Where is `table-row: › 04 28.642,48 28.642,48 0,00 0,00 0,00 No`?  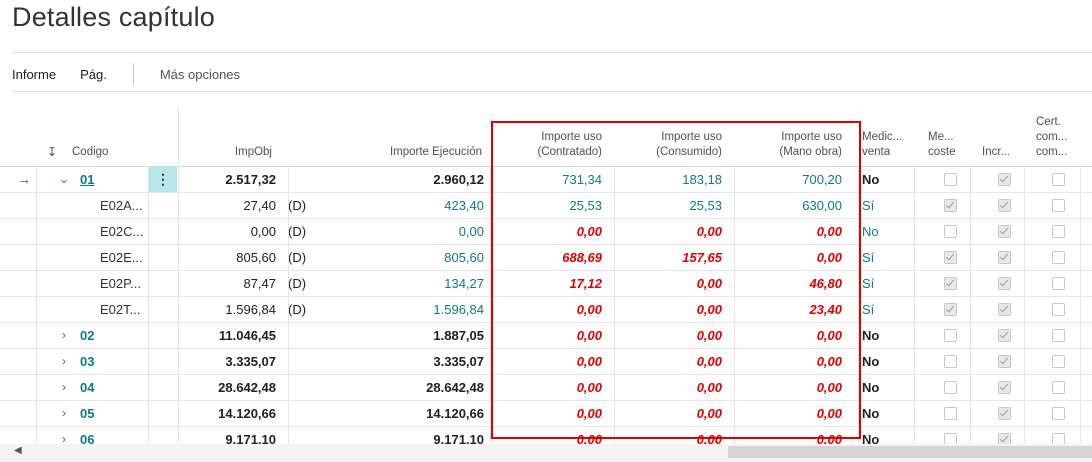 table-row: › 04 28.642,48 28.642,48 0,00 0,00 0,00 No is located at coordinates (546, 387).